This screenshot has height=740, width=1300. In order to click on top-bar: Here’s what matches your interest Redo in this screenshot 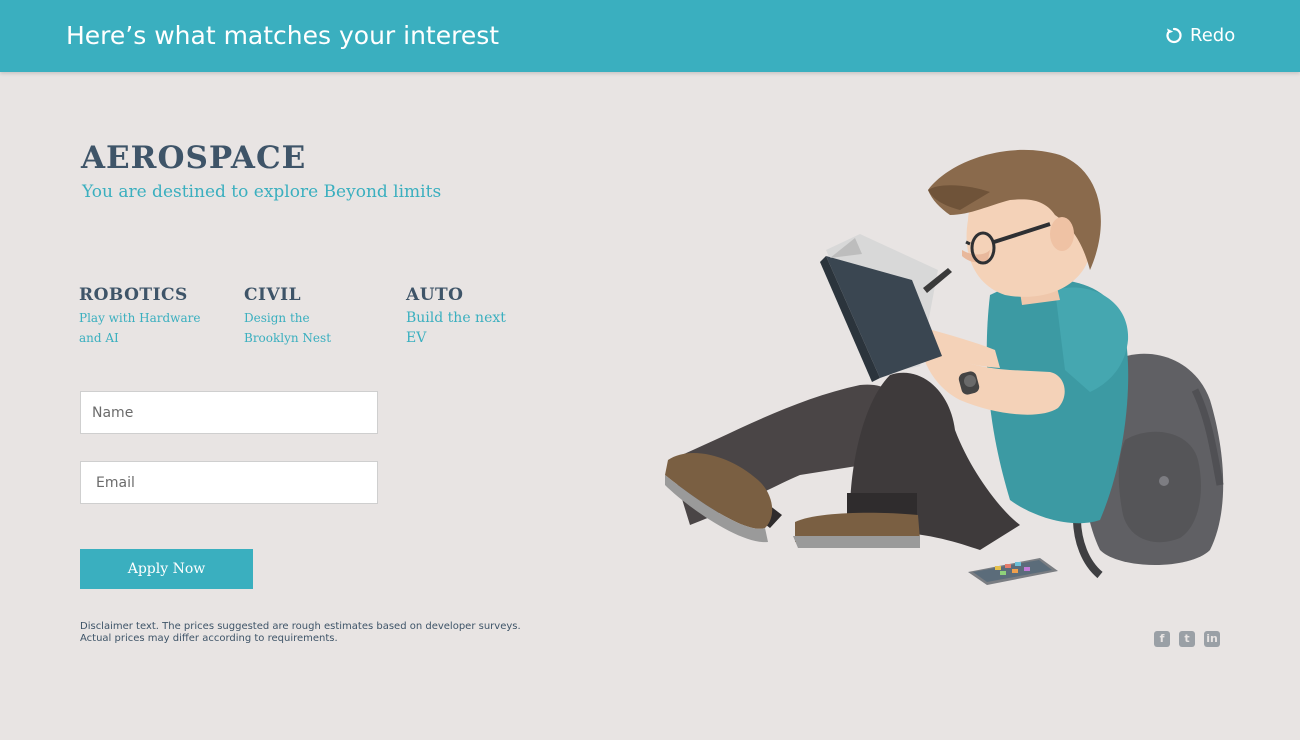, I will do `click(650, 36)`.